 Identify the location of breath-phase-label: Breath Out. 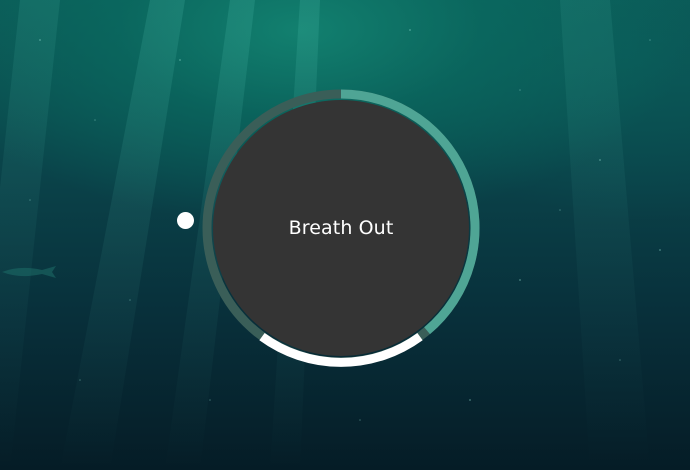
(341, 228).